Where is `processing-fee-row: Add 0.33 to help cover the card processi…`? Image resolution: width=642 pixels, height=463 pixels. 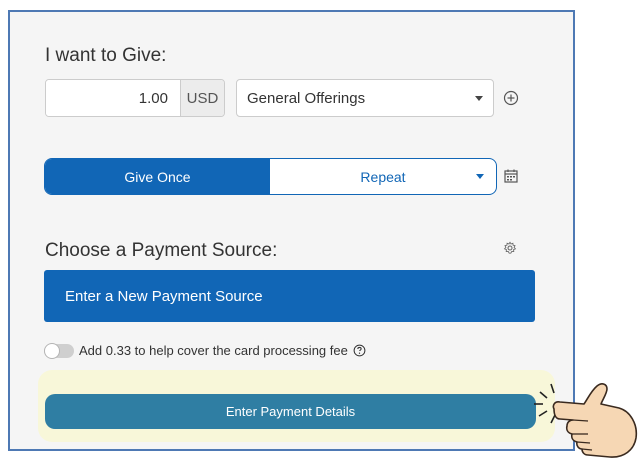 processing-fee-row: Add 0.33 to help cover the card processi… is located at coordinates (205, 350).